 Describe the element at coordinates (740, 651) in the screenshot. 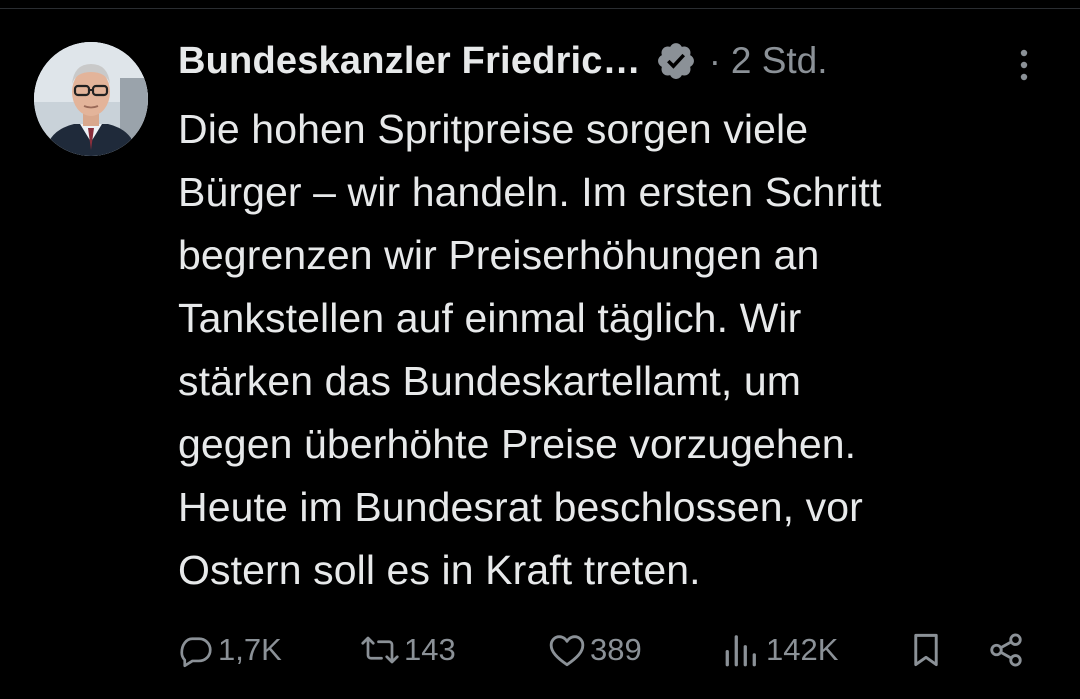

I see `analytics-icon` at that location.